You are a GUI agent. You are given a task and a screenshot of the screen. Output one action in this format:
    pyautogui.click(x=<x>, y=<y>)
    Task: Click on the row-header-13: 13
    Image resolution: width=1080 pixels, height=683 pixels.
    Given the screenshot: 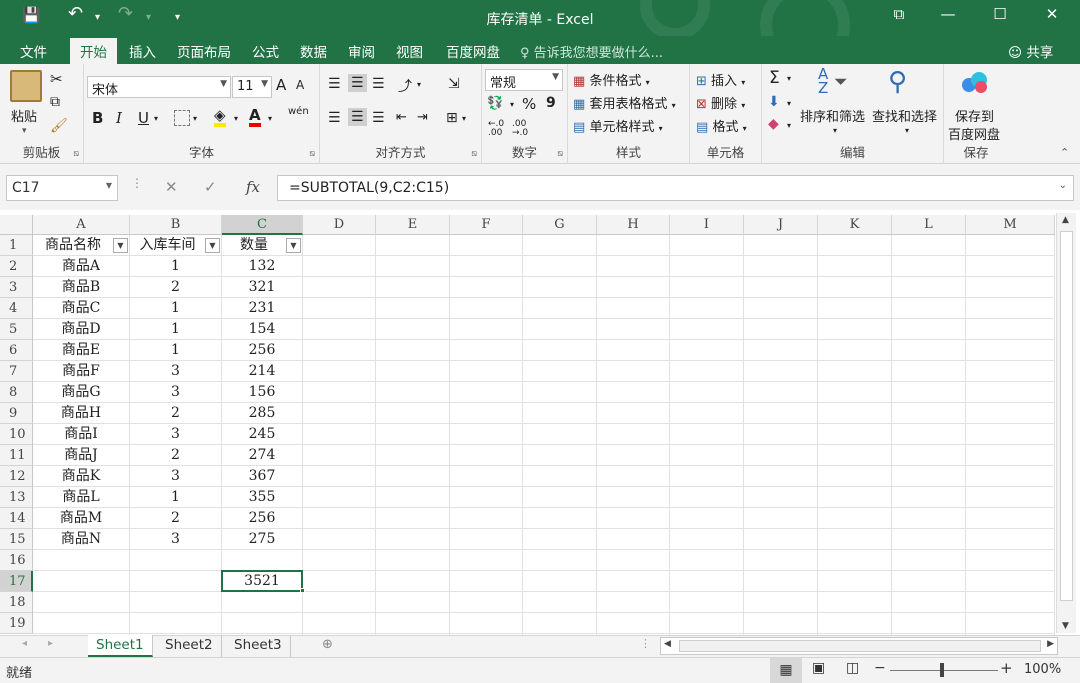 What is the action you would take?
    pyautogui.click(x=16, y=497)
    